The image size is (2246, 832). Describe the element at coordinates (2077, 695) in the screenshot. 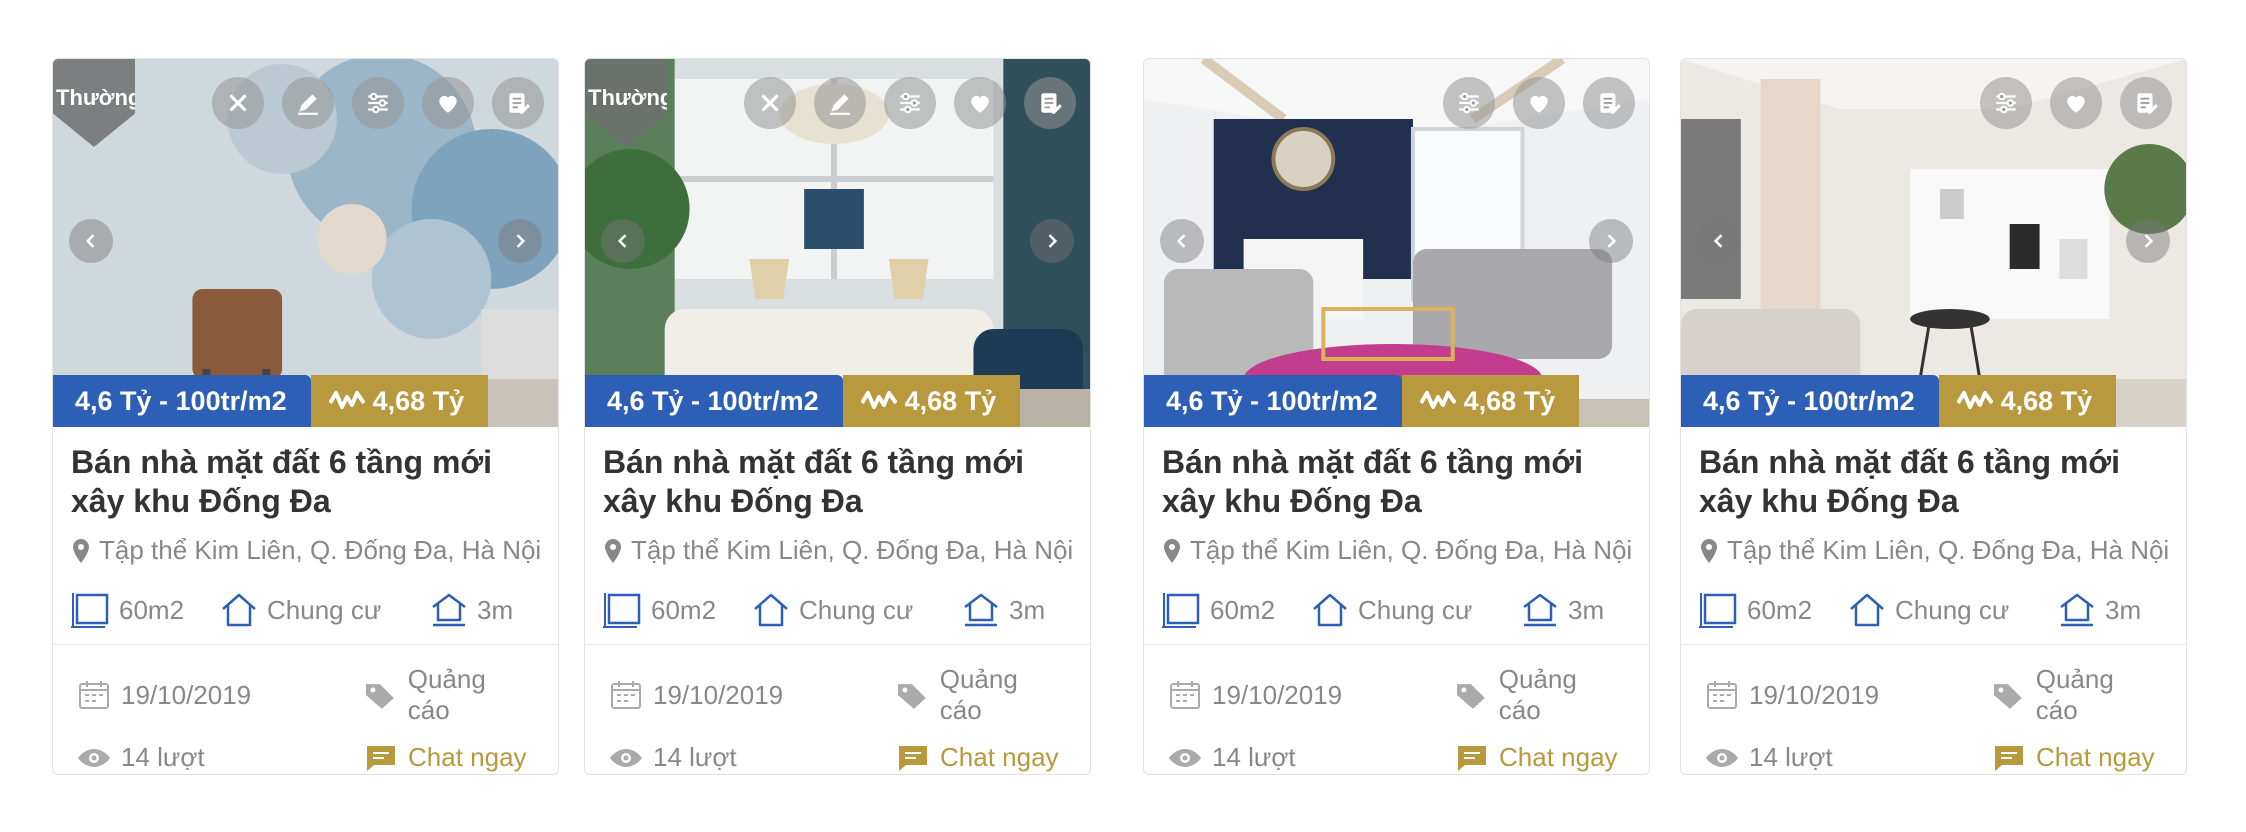

I see `ad-label: Quảng cáo` at that location.